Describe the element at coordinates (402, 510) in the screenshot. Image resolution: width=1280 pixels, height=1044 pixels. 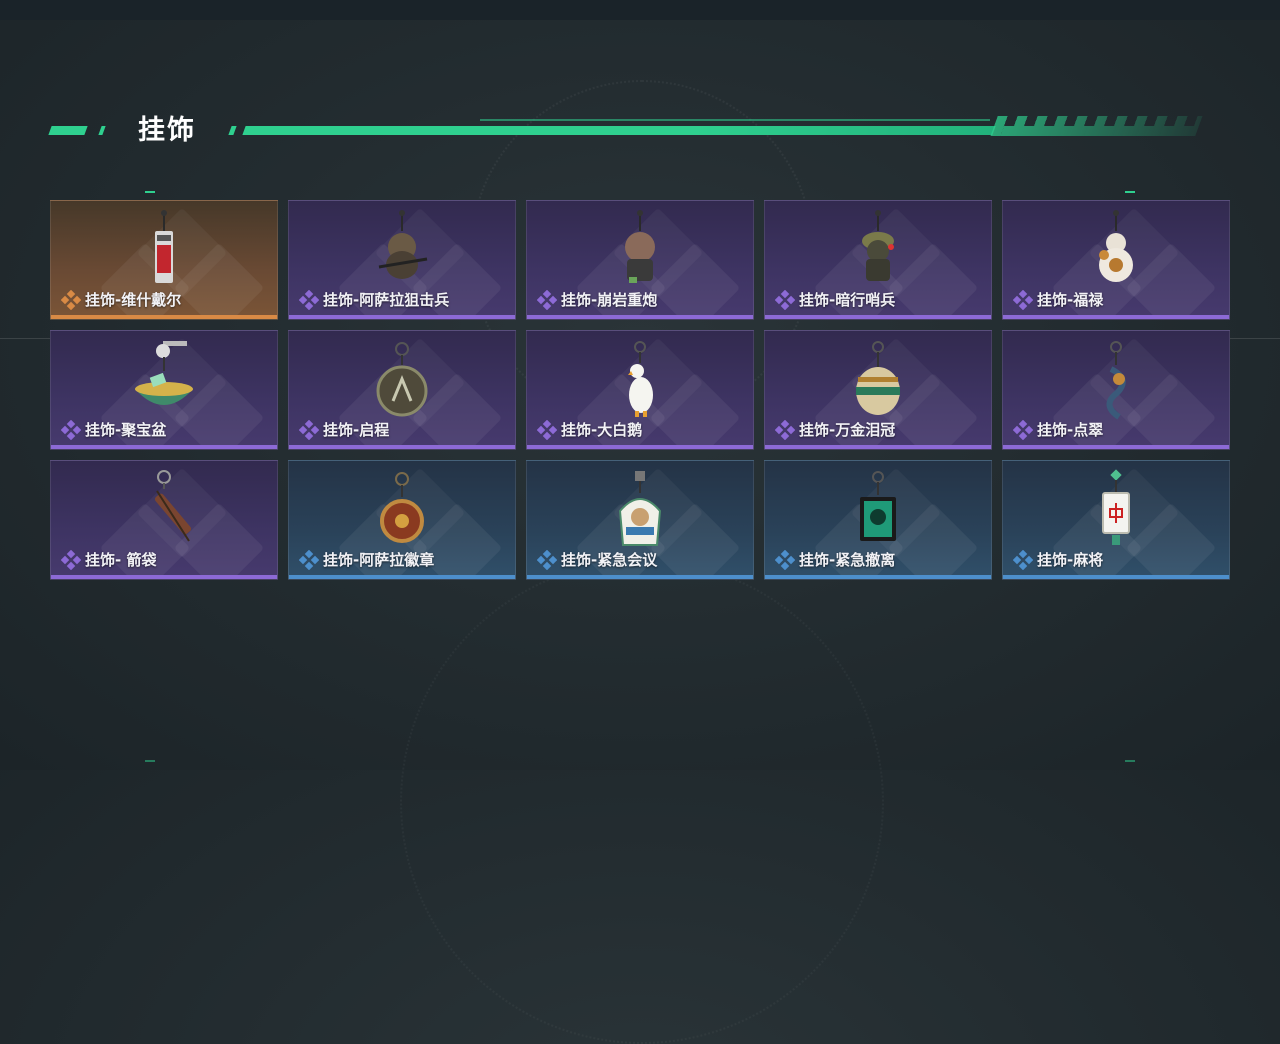
I see `badge-charm-icon` at that location.